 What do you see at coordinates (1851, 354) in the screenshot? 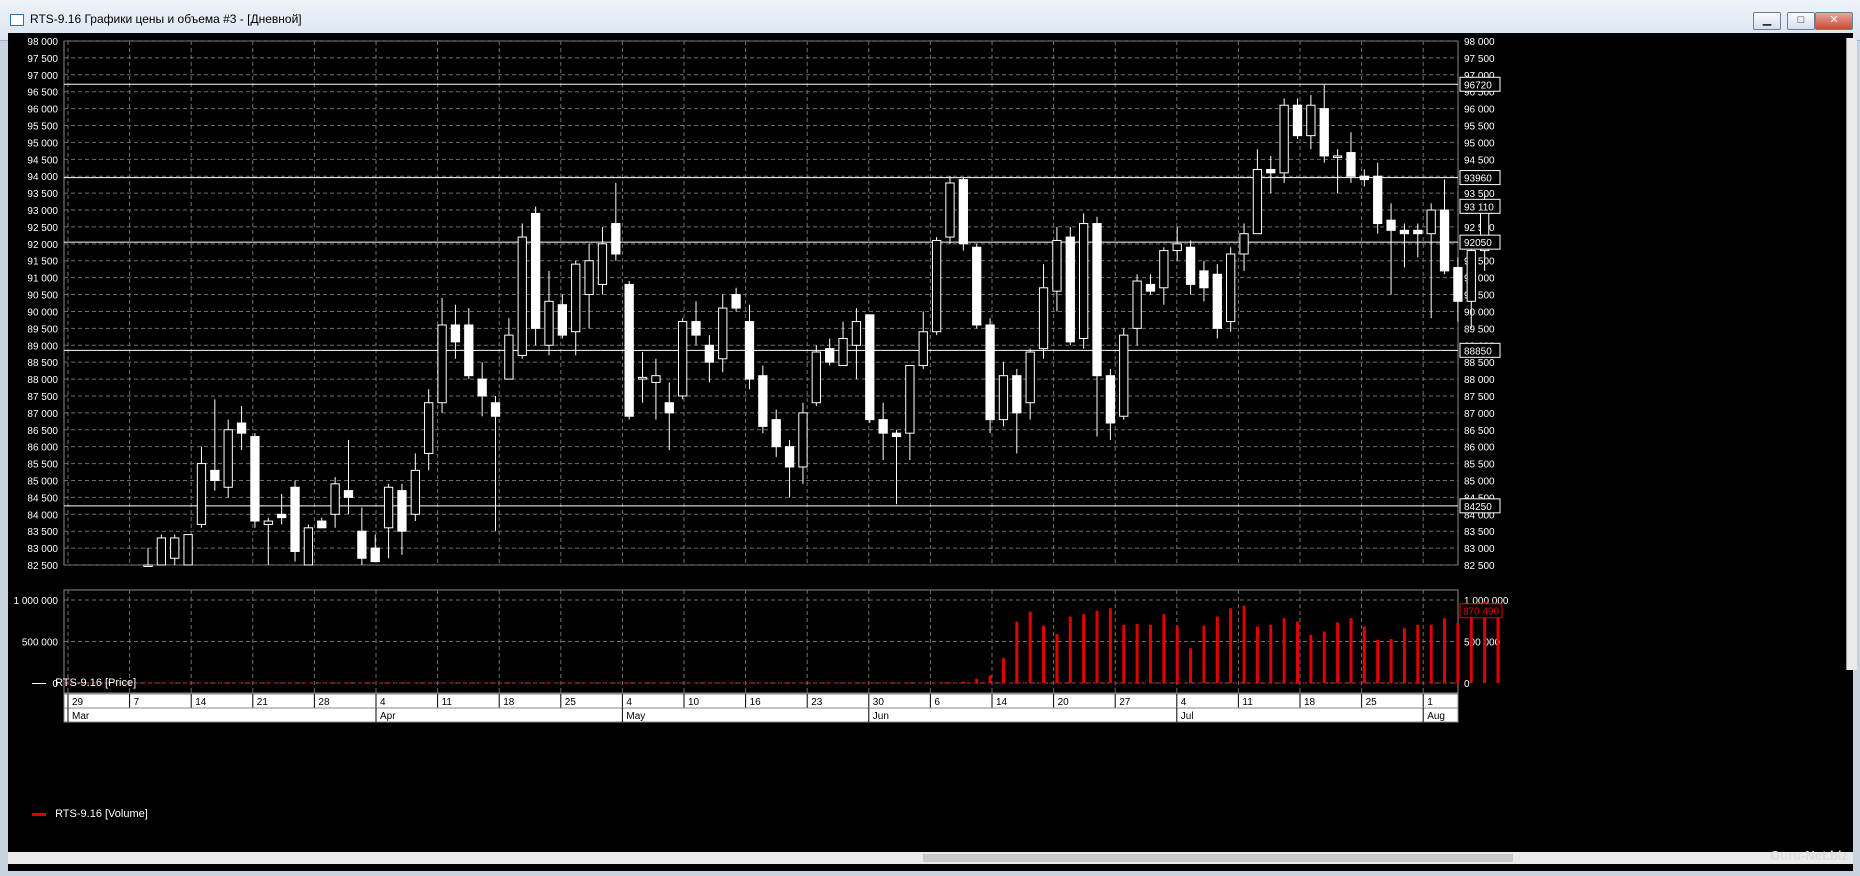
I see `vertical-scrollbar` at bounding box center [1851, 354].